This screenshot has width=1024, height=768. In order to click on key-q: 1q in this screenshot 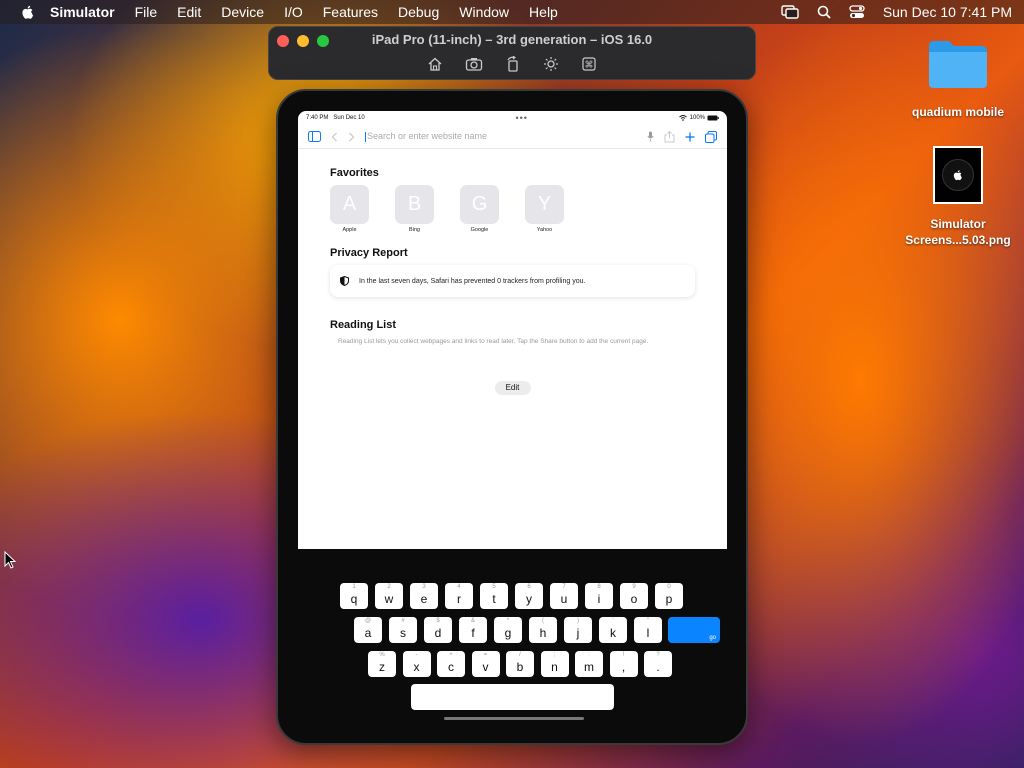, I will do `click(354, 596)`.